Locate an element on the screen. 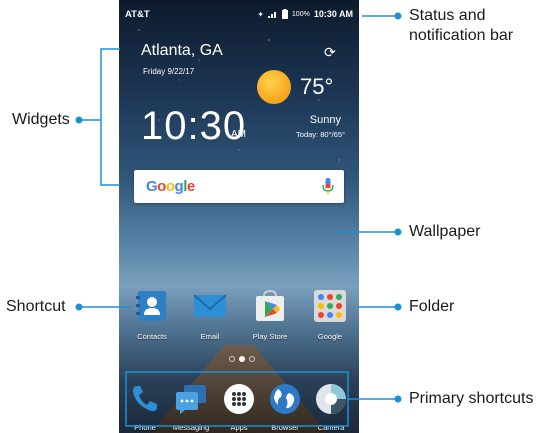 The image size is (550, 433). wifi-icon: ✦ is located at coordinates (260, 14).